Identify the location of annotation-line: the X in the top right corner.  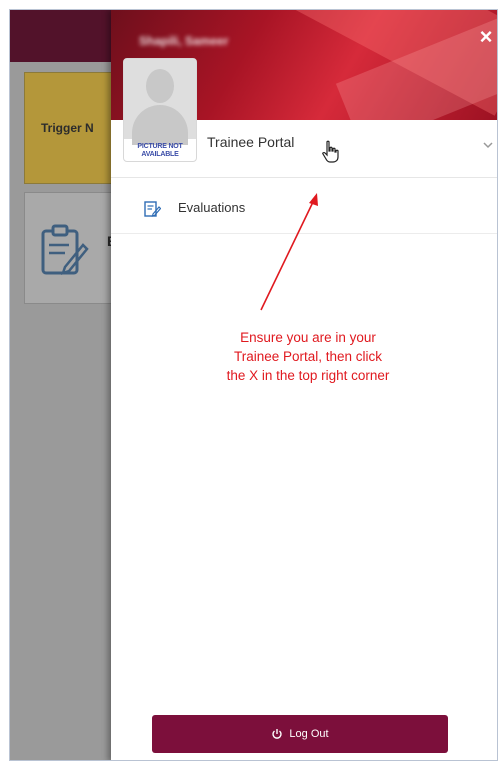
(308, 375).